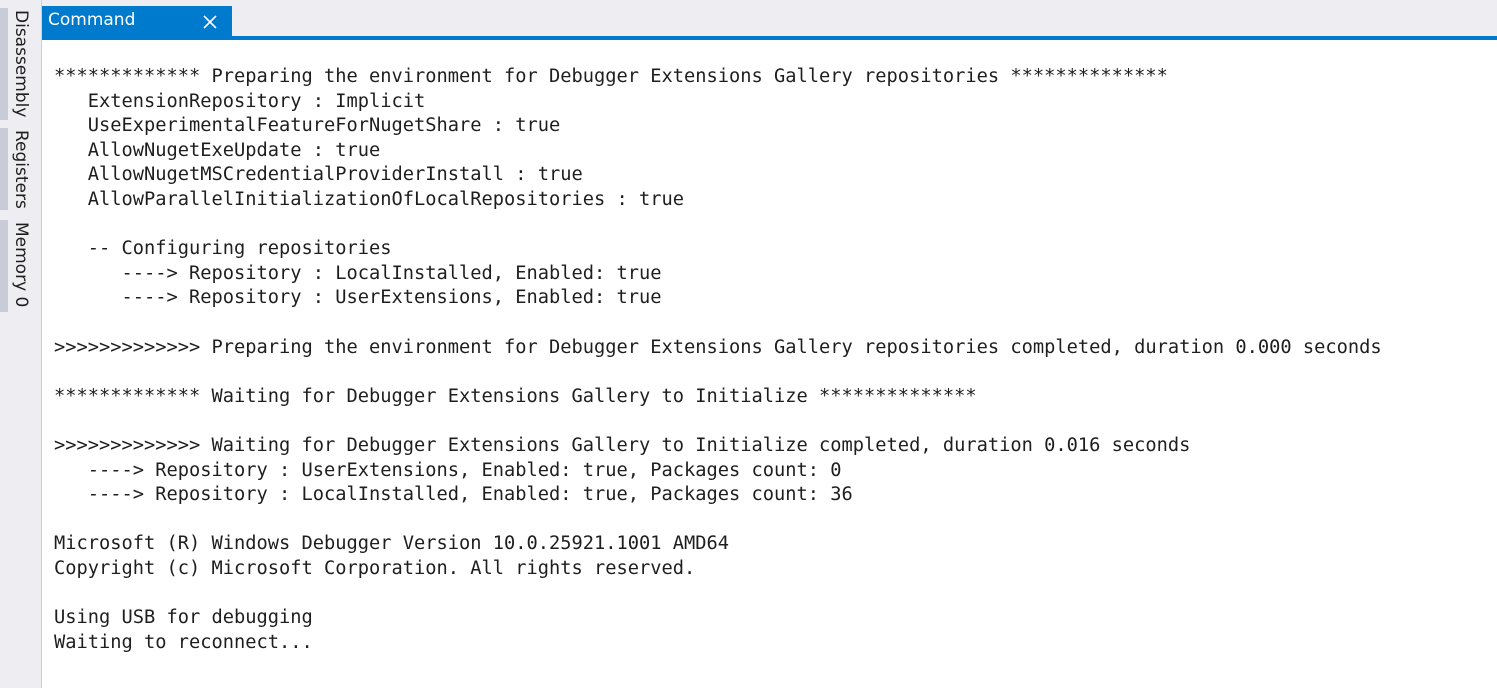  I want to click on output-line: -- Configuring repositories, so click(223, 249).